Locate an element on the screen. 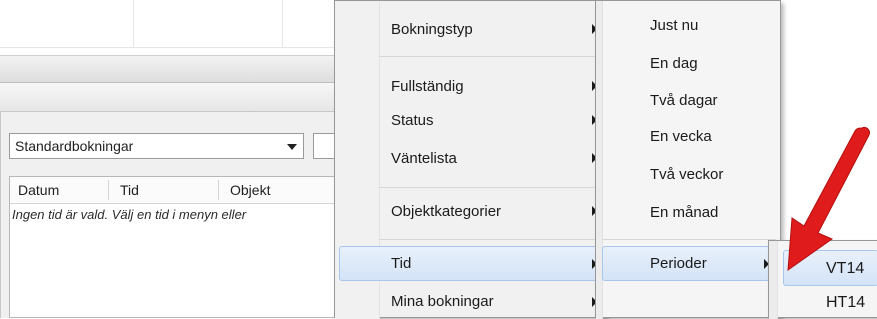  menu-item-en-vecka: En vecka is located at coordinates (681, 136).